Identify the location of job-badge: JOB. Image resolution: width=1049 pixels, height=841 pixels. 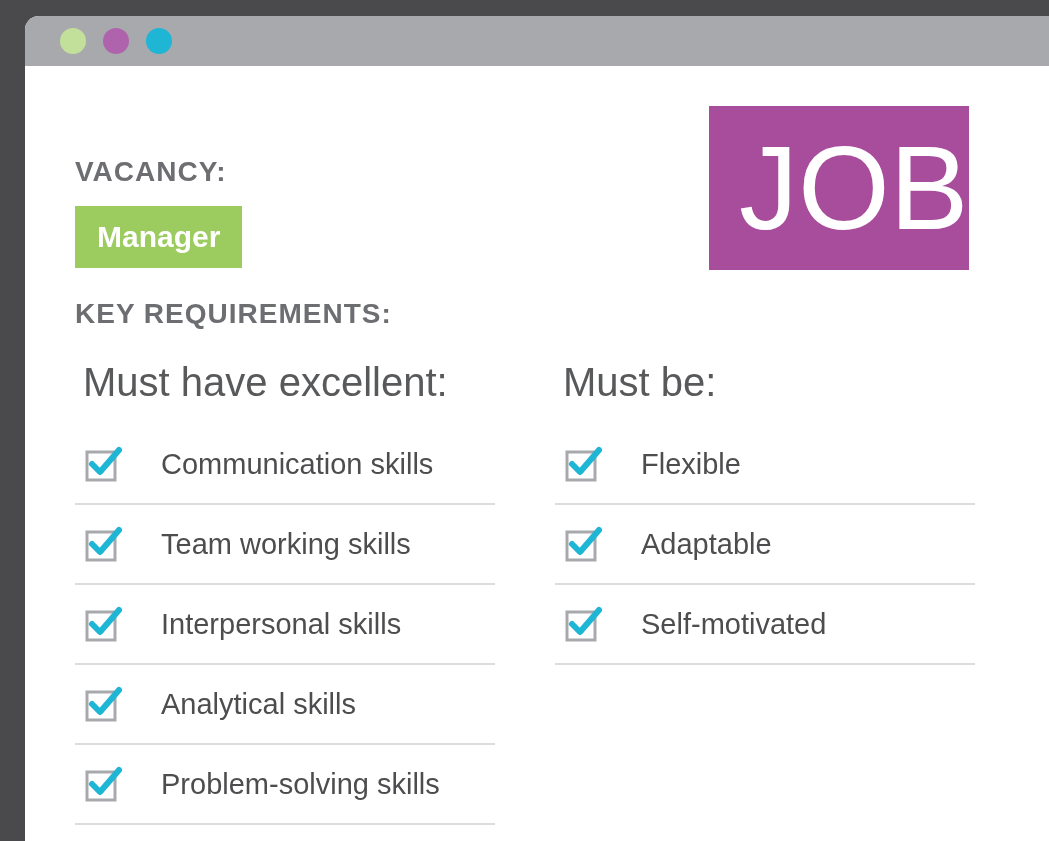
(839, 188).